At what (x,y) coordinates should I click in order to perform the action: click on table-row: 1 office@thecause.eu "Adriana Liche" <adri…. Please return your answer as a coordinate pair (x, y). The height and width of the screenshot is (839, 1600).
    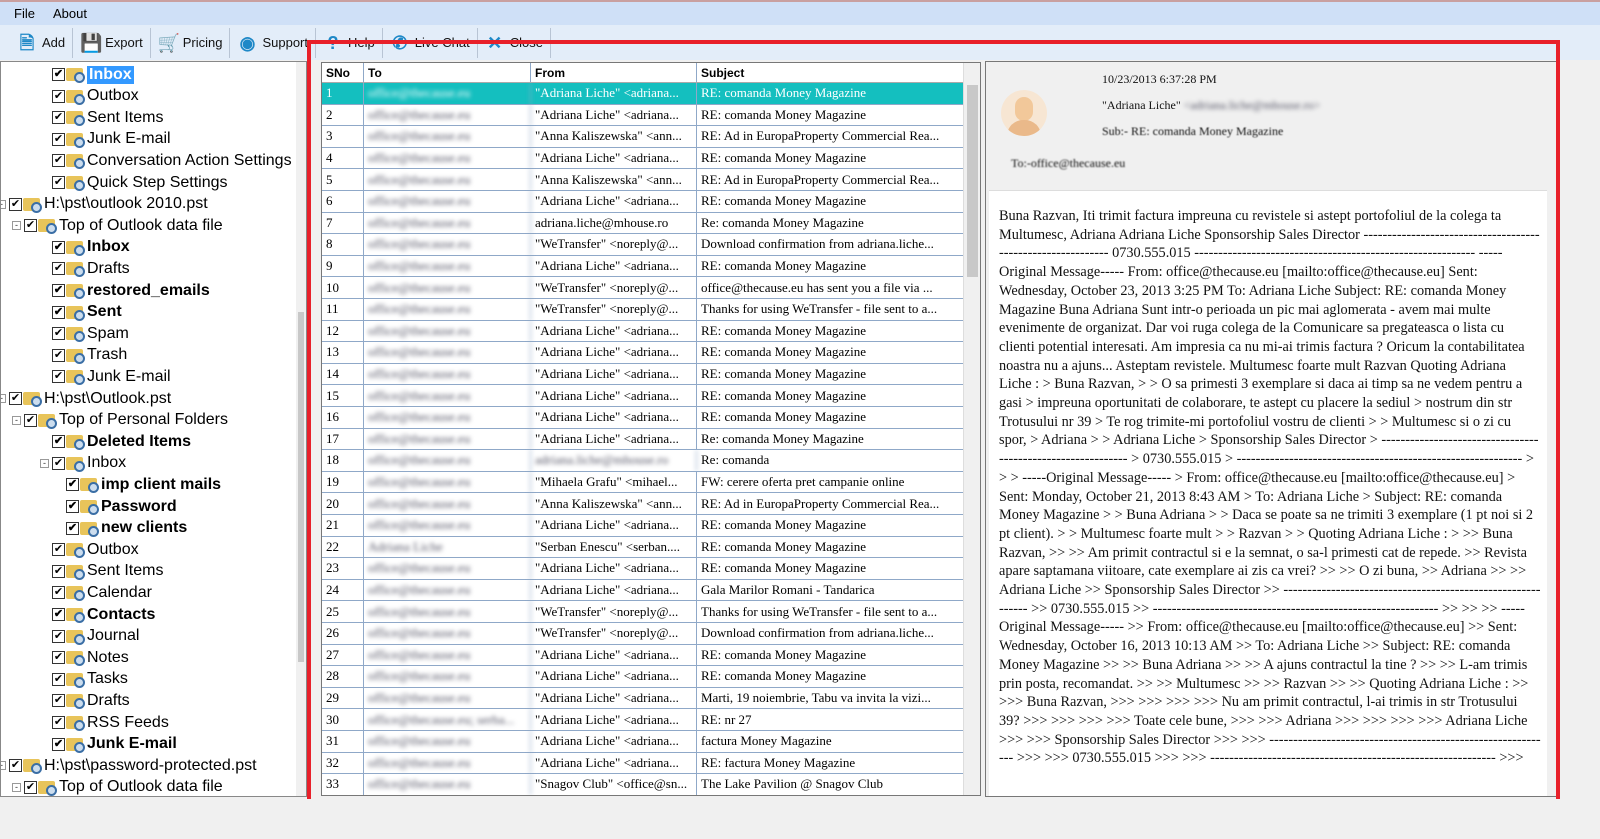
    Looking at the image, I should click on (643, 94).